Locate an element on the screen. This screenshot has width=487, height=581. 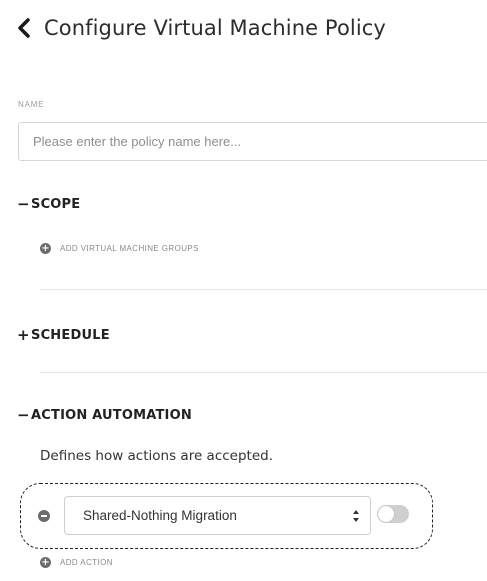
chevron-left-icon is located at coordinates (24, 28).